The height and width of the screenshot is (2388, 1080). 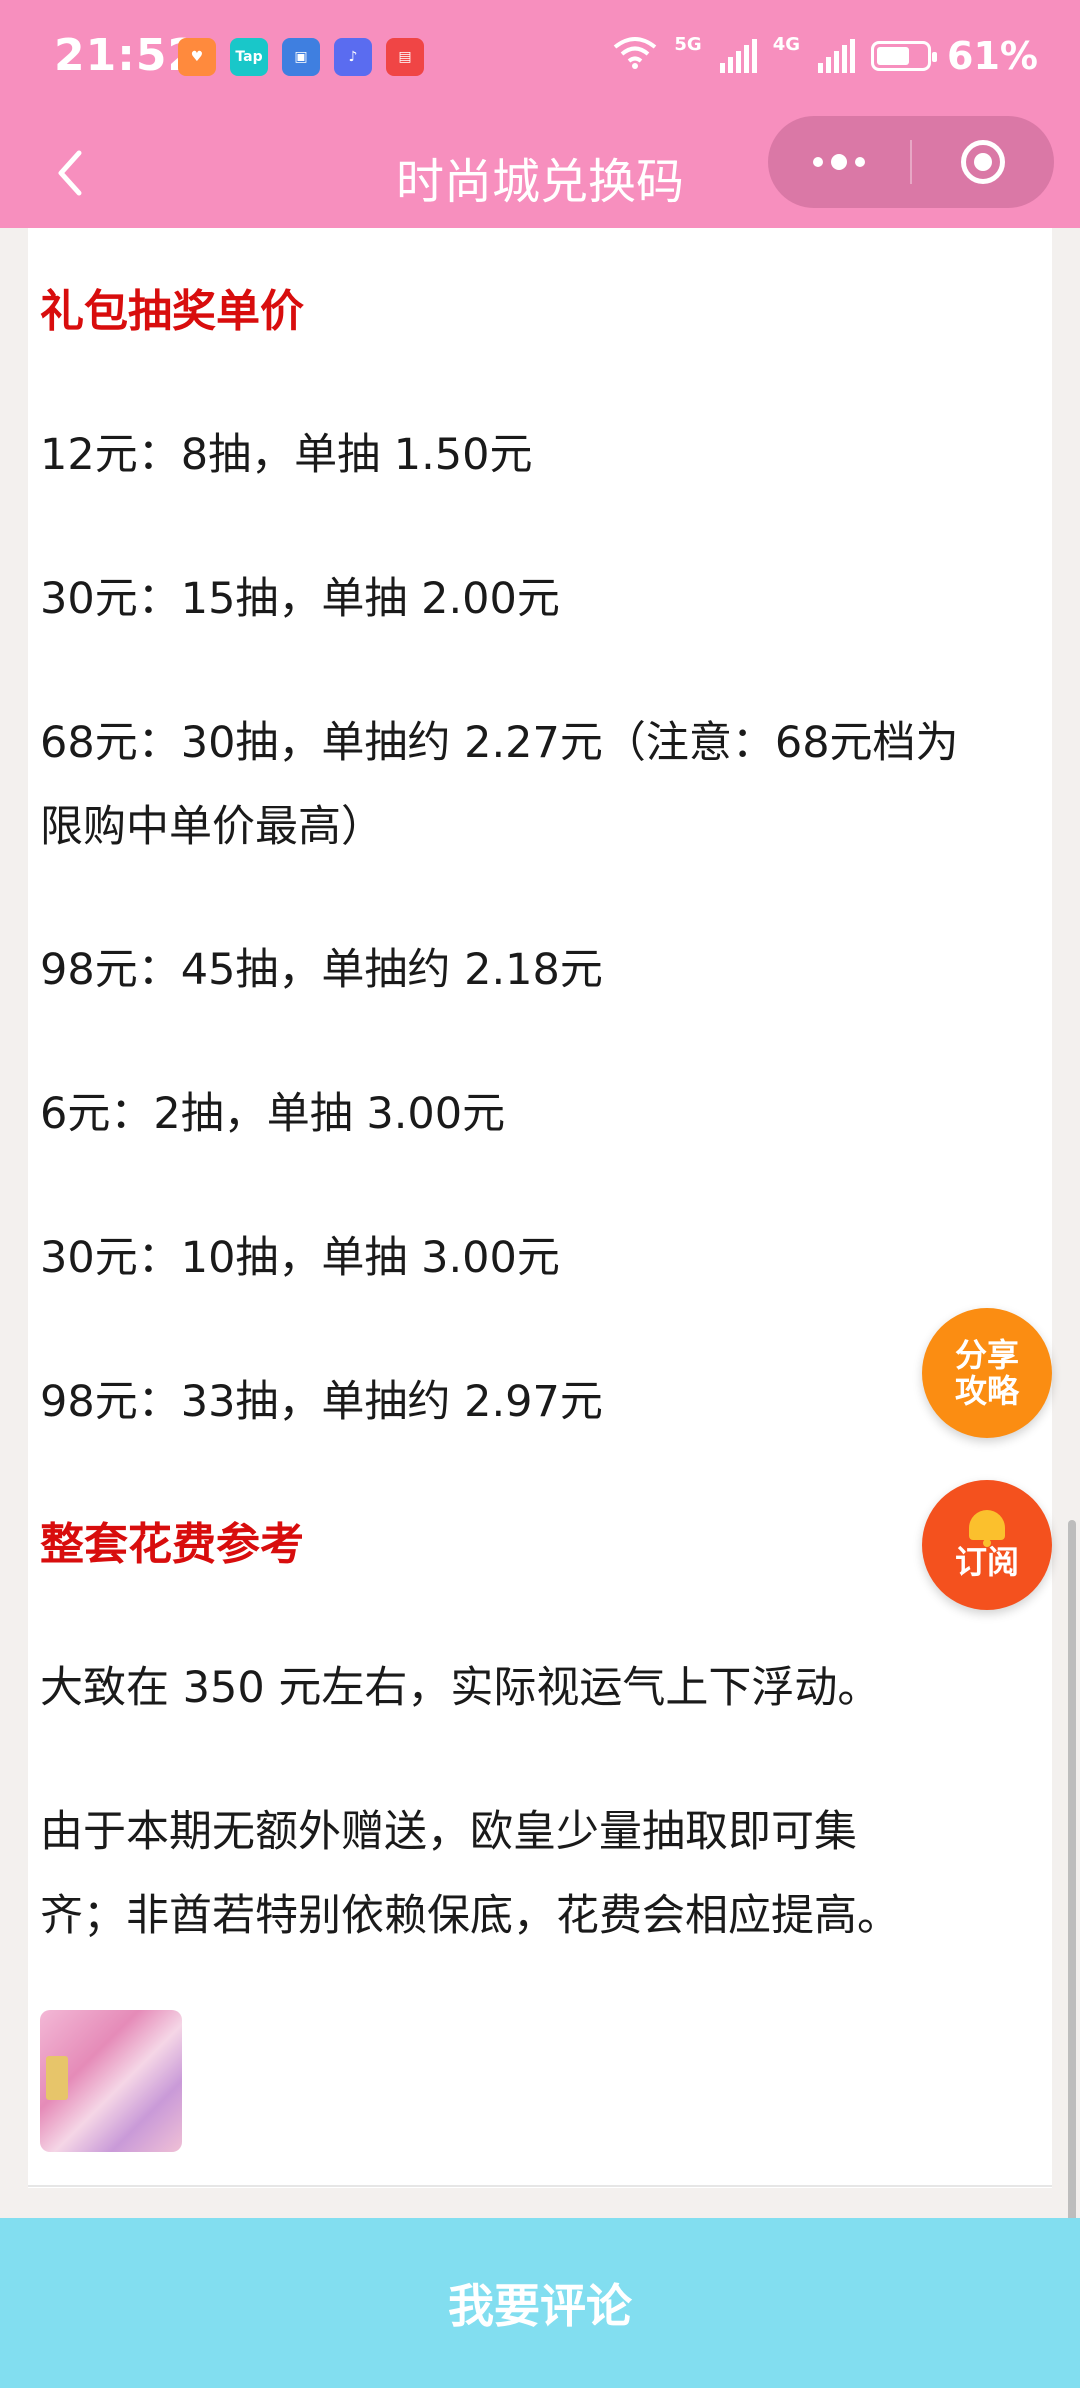 What do you see at coordinates (540, 60) in the screenshot?
I see `status-bar: 21:52 ♥ Tap ▣ ♪ ▤ 5G 4G 61%` at bounding box center [540, 60].